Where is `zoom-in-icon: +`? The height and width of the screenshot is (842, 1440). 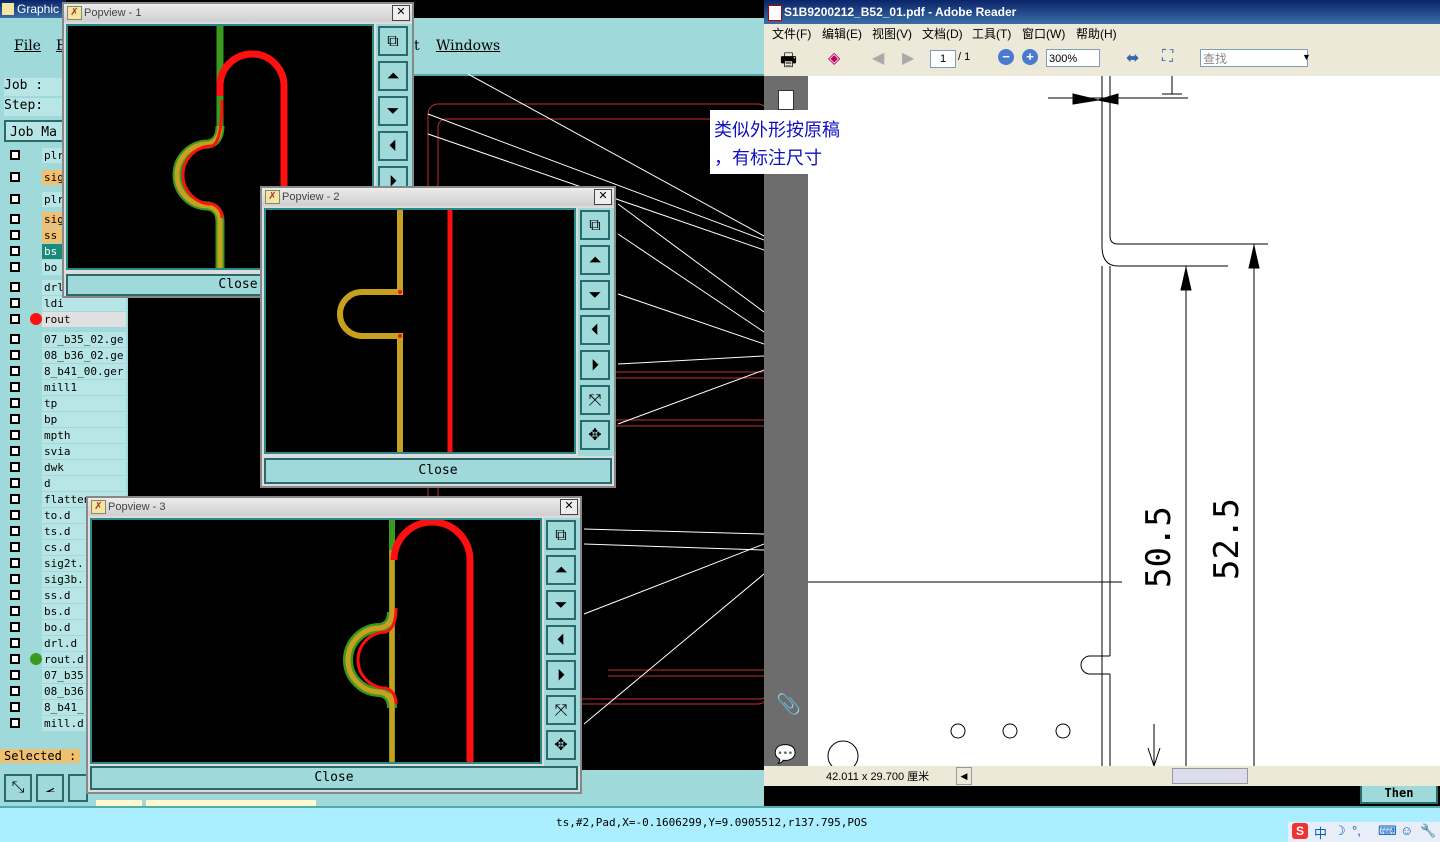
zoom-in-icon: + is located at coordinates (1030, 57).